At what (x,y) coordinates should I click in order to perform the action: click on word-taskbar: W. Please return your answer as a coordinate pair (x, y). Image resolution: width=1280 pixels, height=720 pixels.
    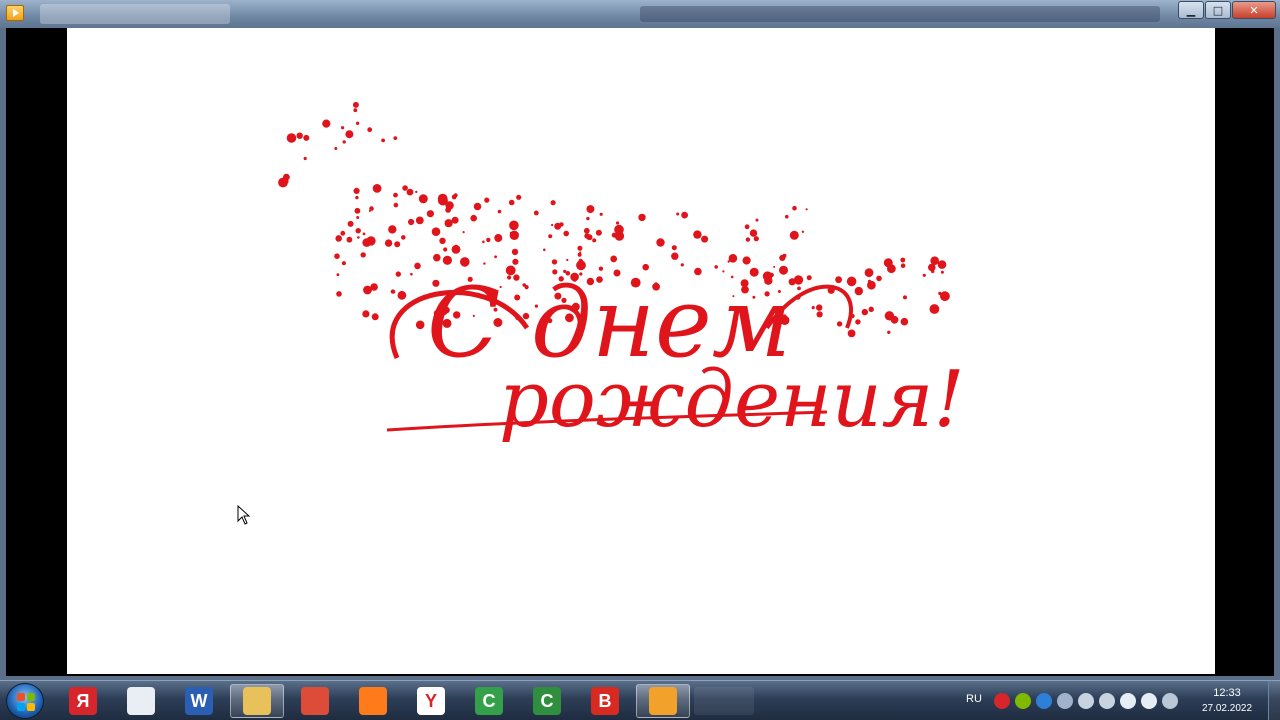
    Looking at the image, I should click on (199, 701).